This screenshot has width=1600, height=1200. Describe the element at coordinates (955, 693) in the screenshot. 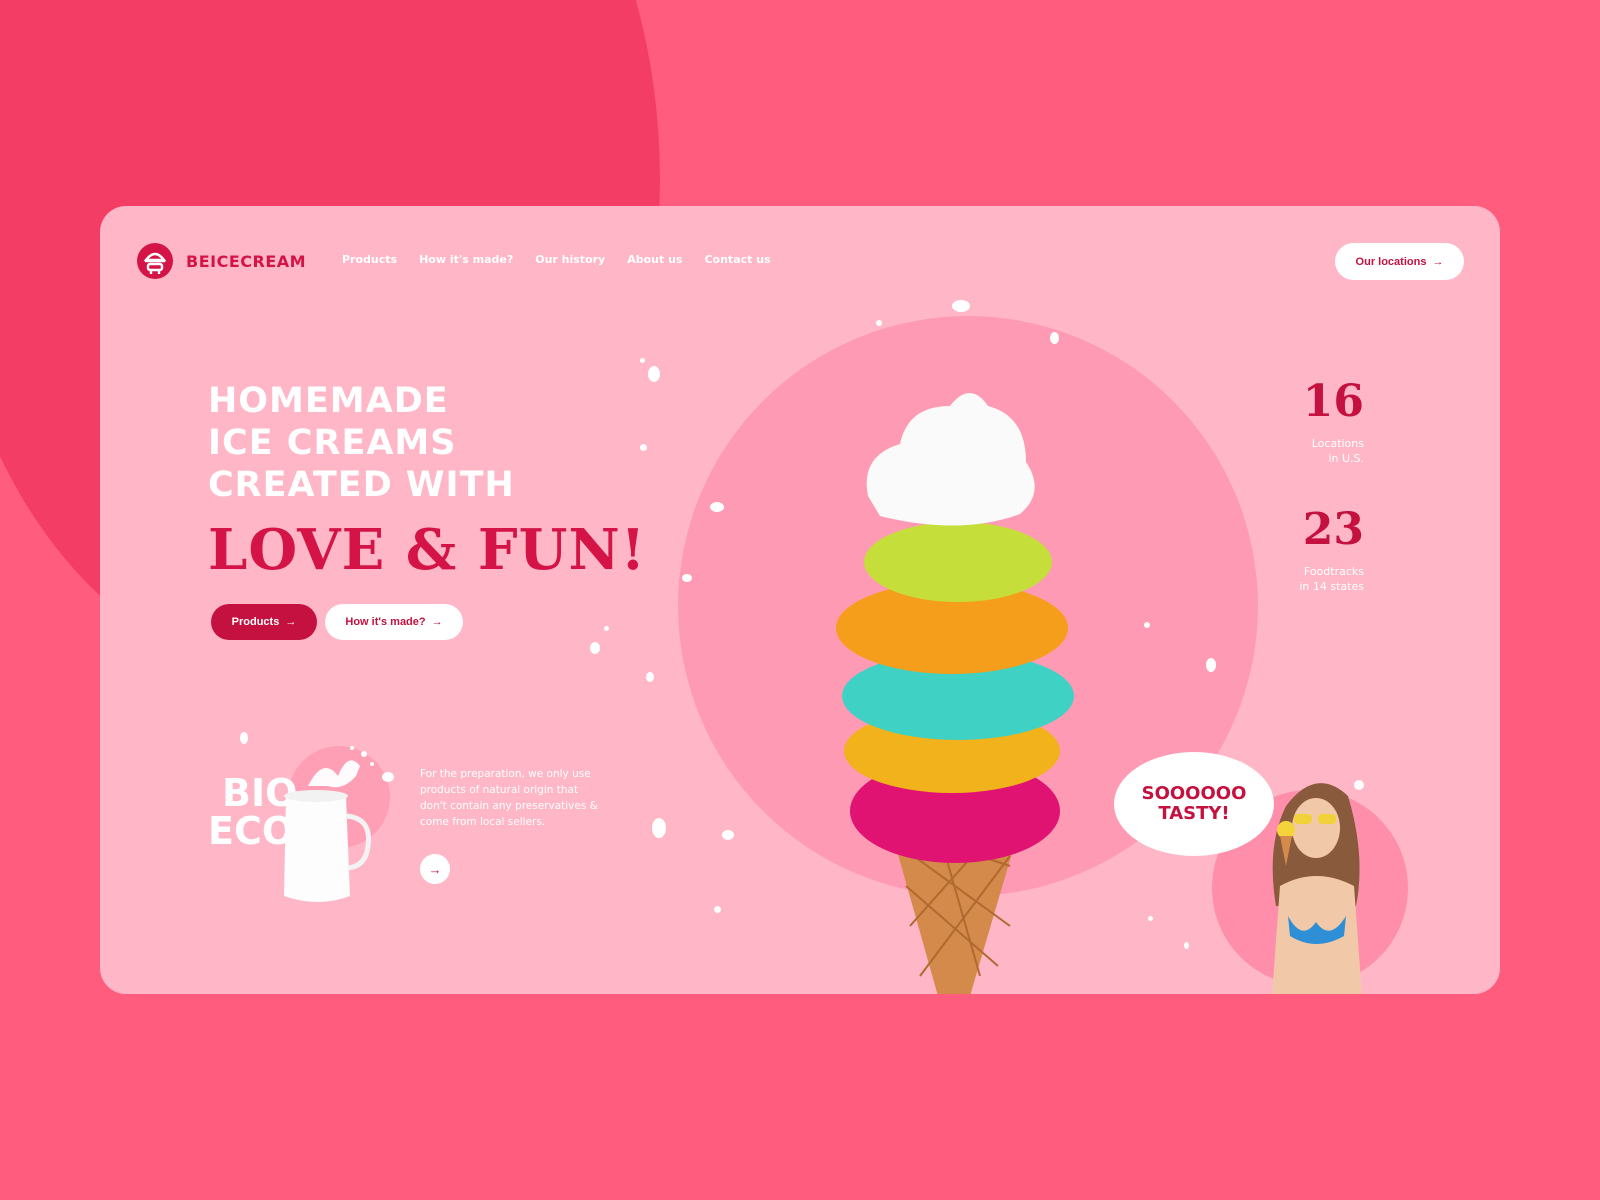

I see `ice-cream-cone-image` at that location.